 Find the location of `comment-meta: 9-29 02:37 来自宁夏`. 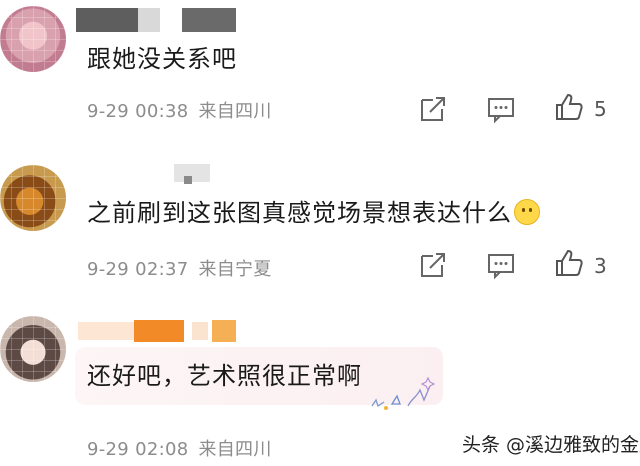

comment-meta: 9-29 02:37 来自宁夏 is located at coordinates (179, 268).